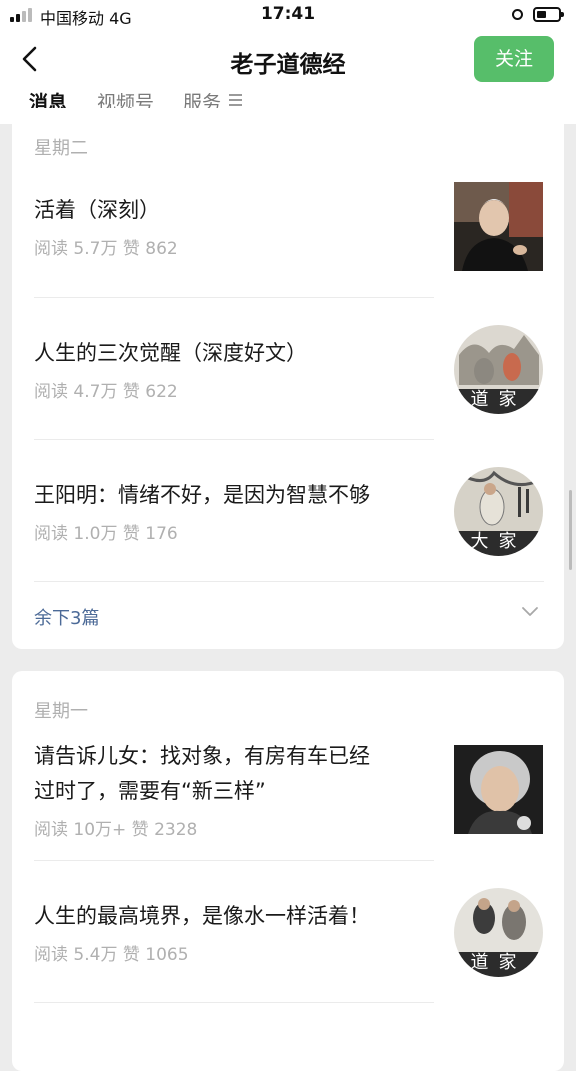 The height and width of the screenshot is (1071, 576). What do you see at coordinates (106, 392) in the screenshot?
I see `article-stats: 阅读 4.7万 赞 622` at bounding box center [106, 392].